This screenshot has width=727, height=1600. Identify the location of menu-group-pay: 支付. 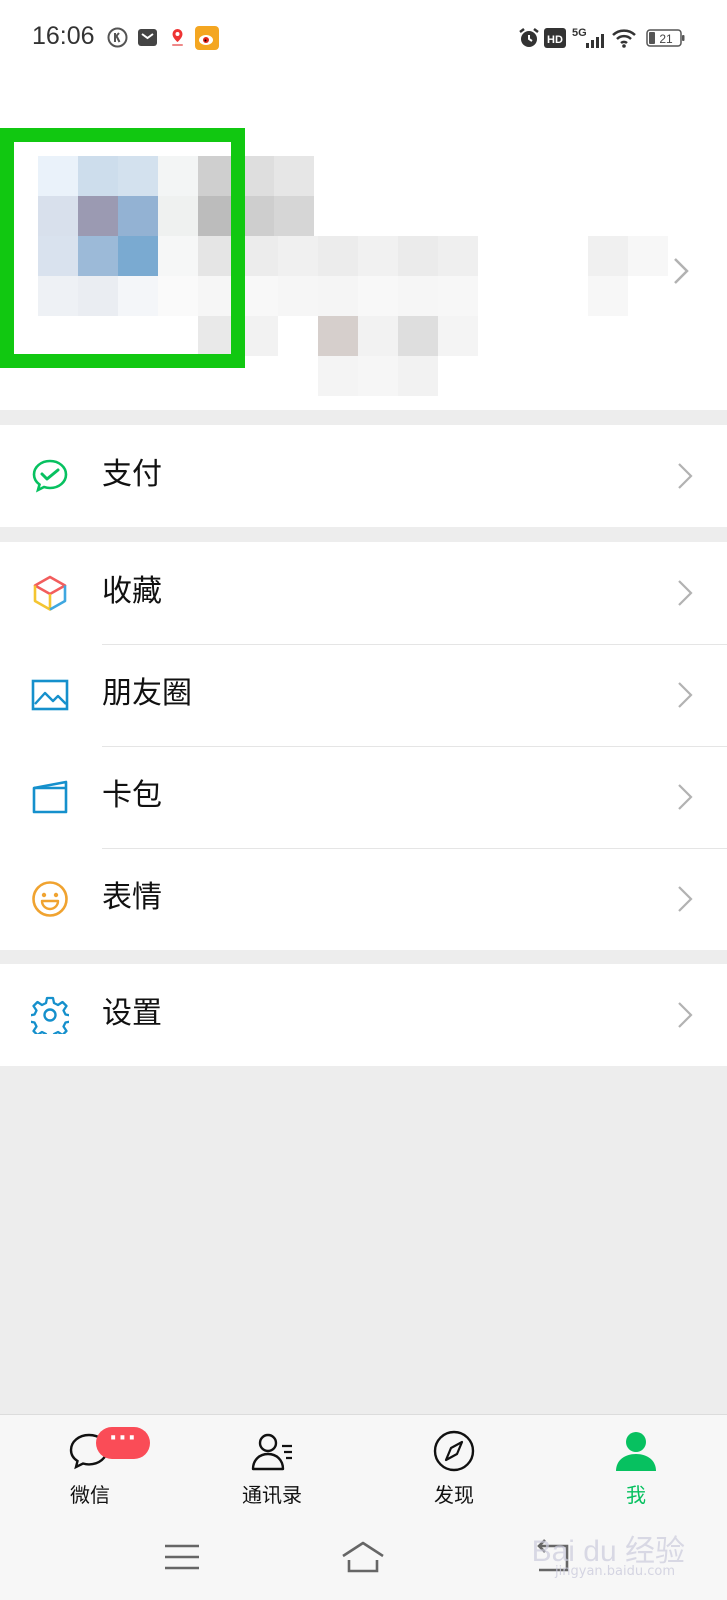
(363, 476).